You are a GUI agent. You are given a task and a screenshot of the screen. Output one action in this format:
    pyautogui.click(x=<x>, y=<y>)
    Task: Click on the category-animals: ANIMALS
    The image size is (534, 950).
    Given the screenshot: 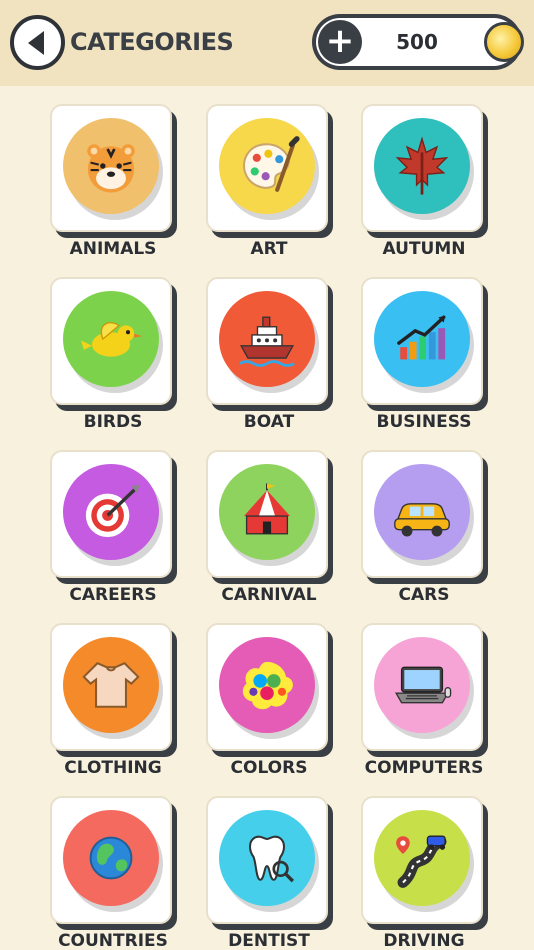 What is the action you would take?
    pyautogui.click(x=113, y=181)
    